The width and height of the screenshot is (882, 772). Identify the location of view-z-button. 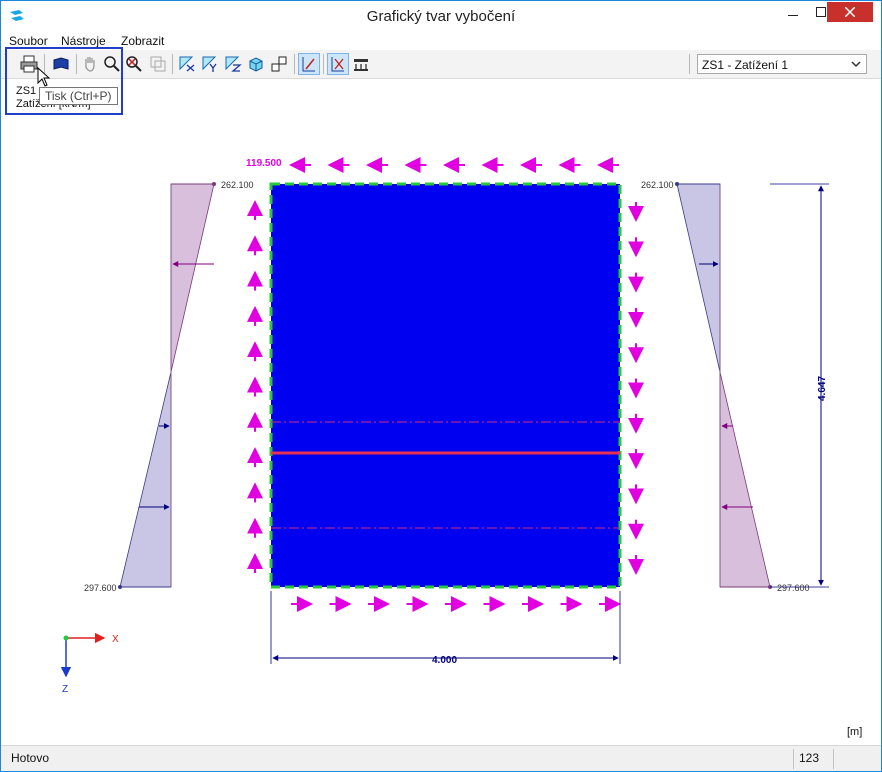
(233, 64).